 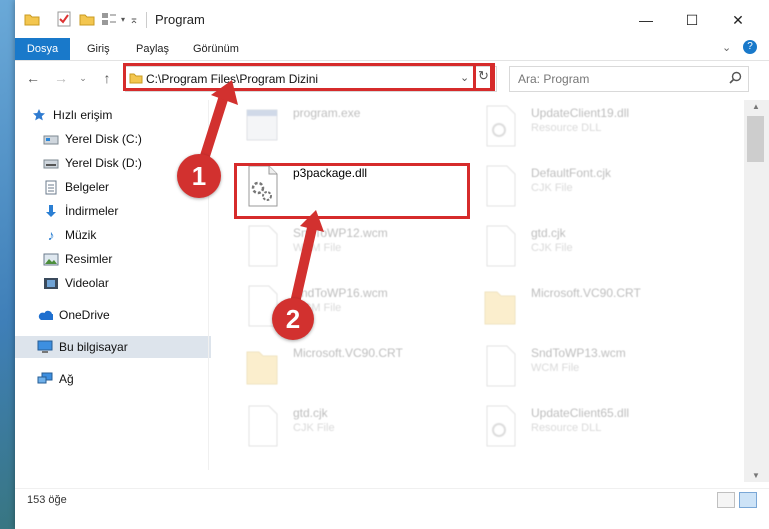 I want to click on step-1-marker: 1, so click(x=199, y=176).